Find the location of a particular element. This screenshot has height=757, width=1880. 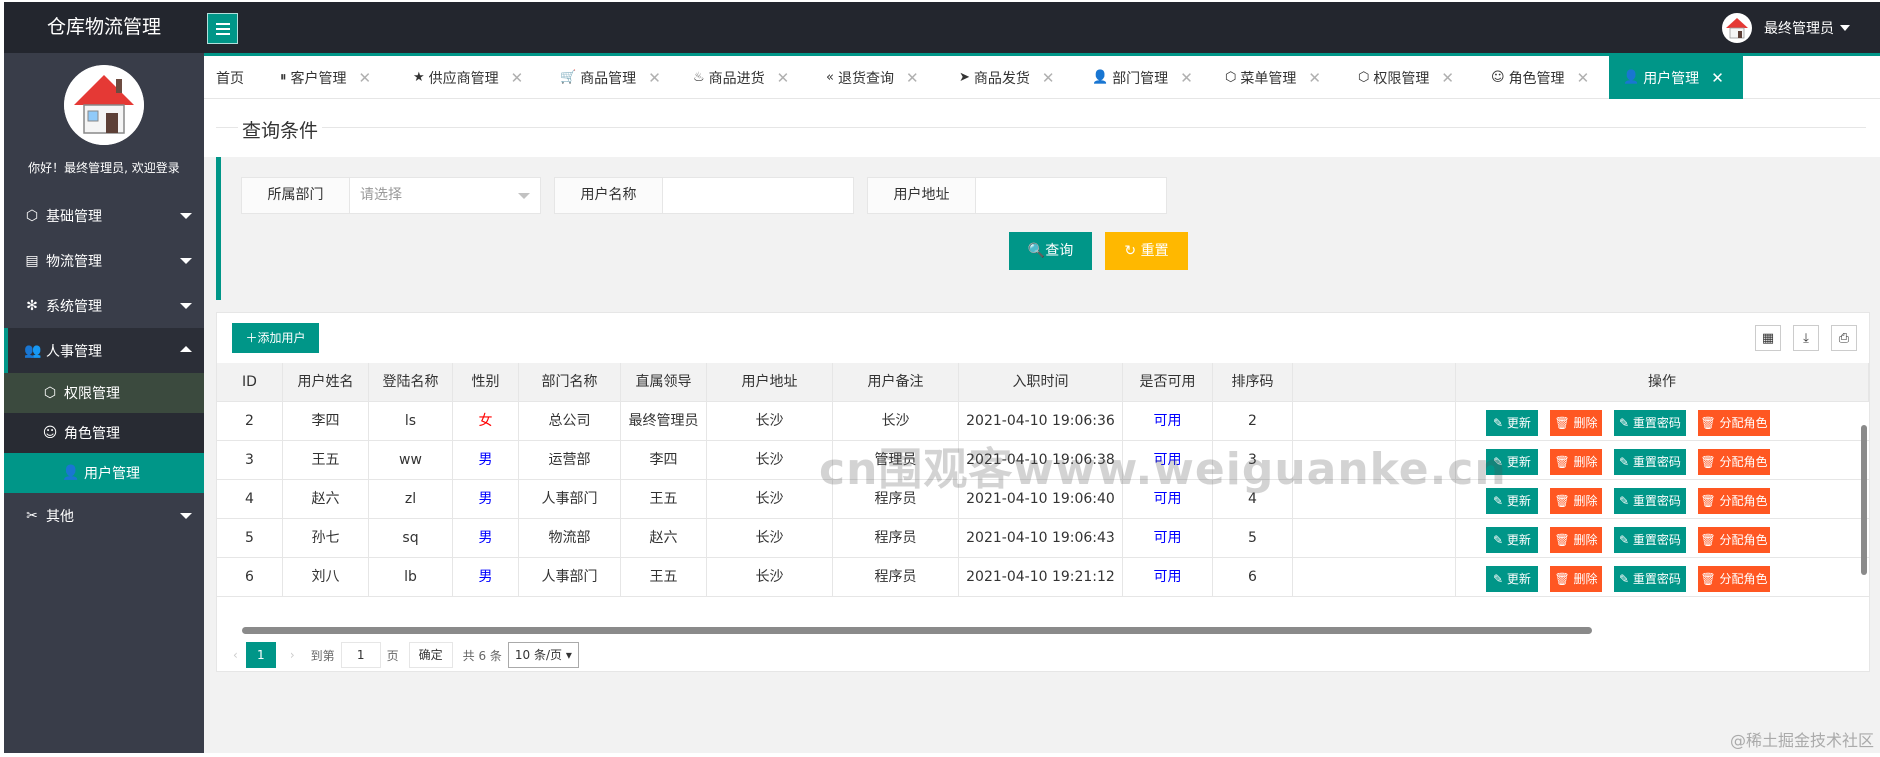

cell-dept: 运营部 is located at coordinates (570, 460).